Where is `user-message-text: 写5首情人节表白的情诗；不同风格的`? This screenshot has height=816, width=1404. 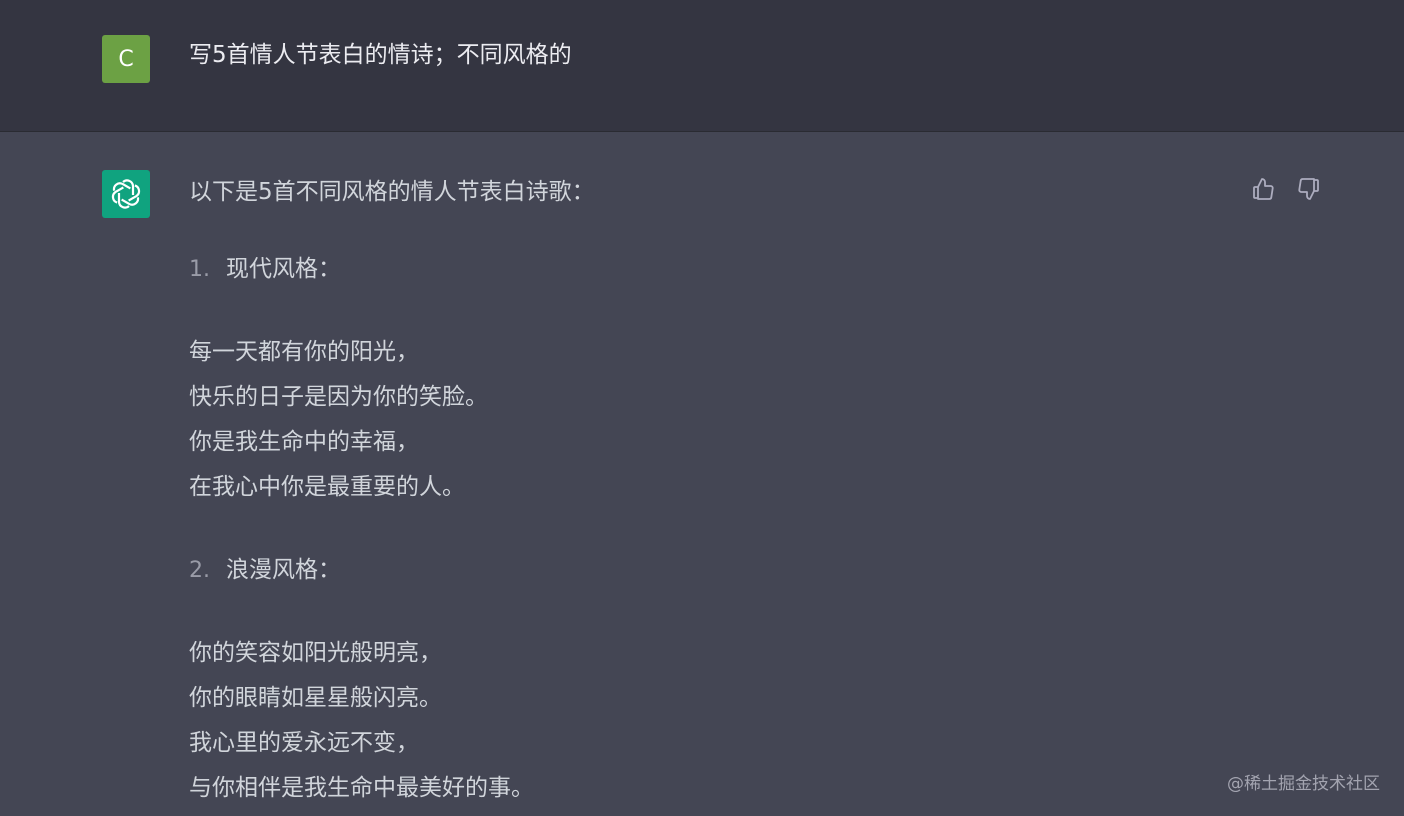
user-message-text: 写5首情人节表白的情诗；不同风格的 is located at coordinates (380, 55).